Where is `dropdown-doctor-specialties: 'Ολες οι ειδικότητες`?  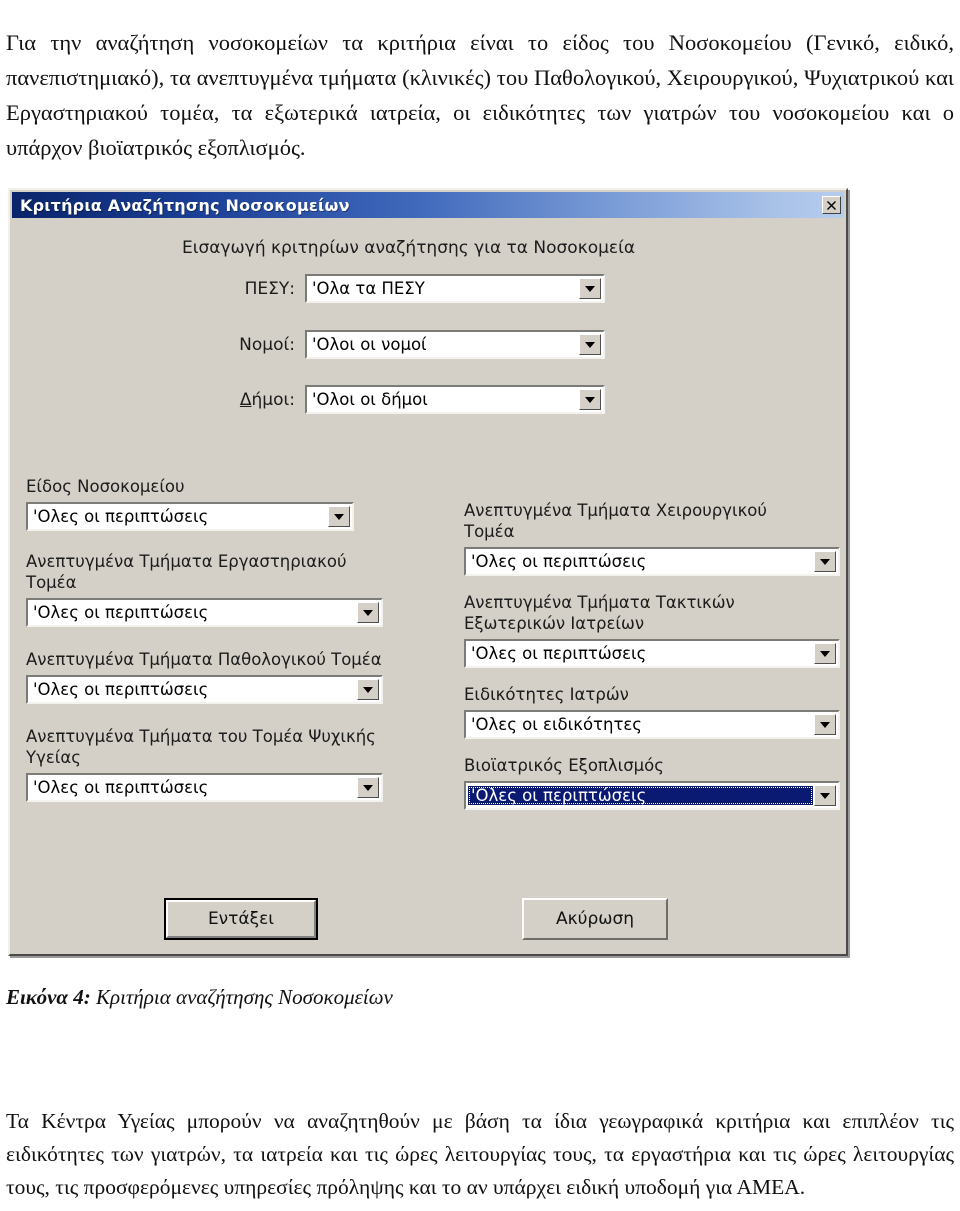
dropdown-doctor-specialties: 'Ολες οι ειδικότητες is located at coordinates (652, 724).